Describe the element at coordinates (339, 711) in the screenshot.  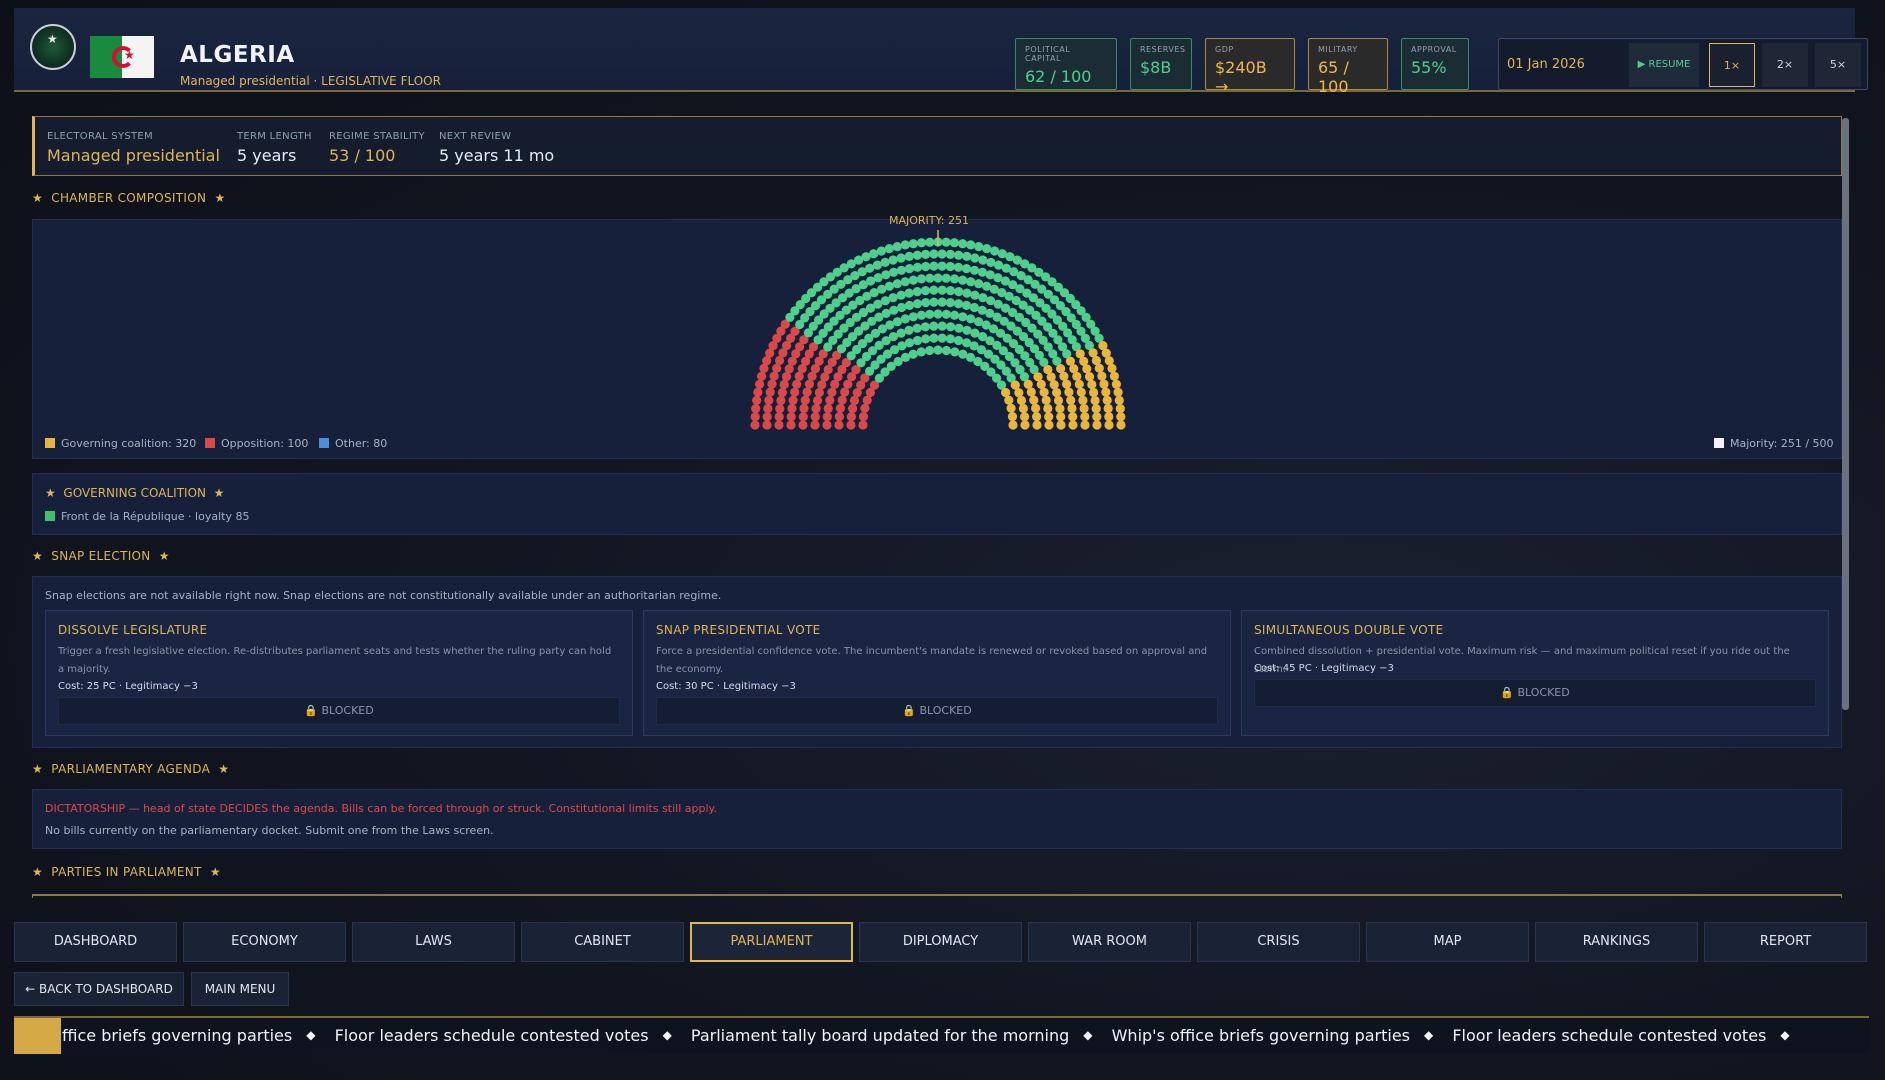
I see `dissolve-blocked-button: 🔒 BLOCKED` at that location.